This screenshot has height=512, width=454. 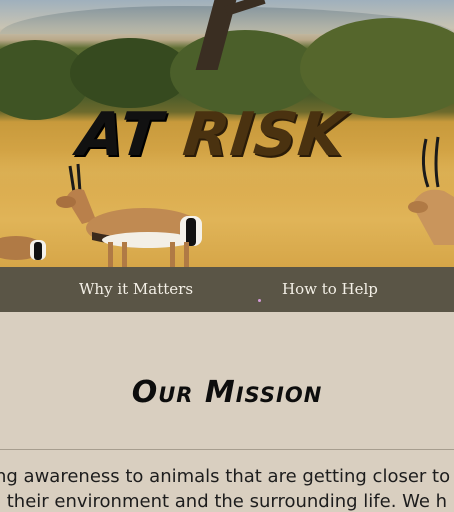 What do you see at coordinates (431, 190) in the screenshot?
I see `gazelle-right-icon` at bounding box center [431, 190].